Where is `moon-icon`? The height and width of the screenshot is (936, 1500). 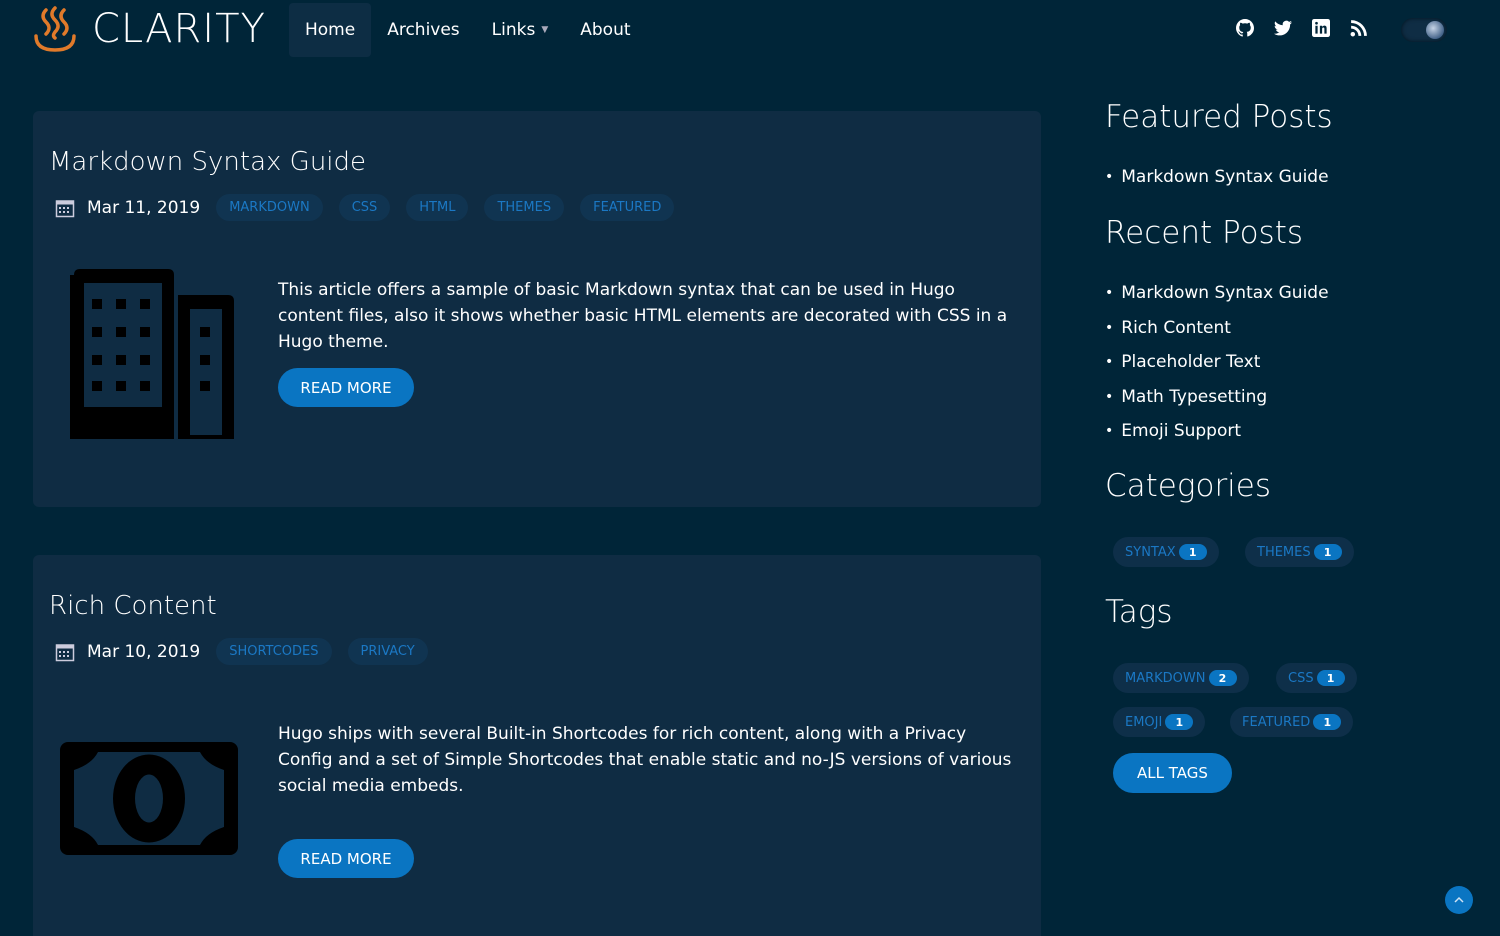
moon-icon is located at coordinates (1435, 30).